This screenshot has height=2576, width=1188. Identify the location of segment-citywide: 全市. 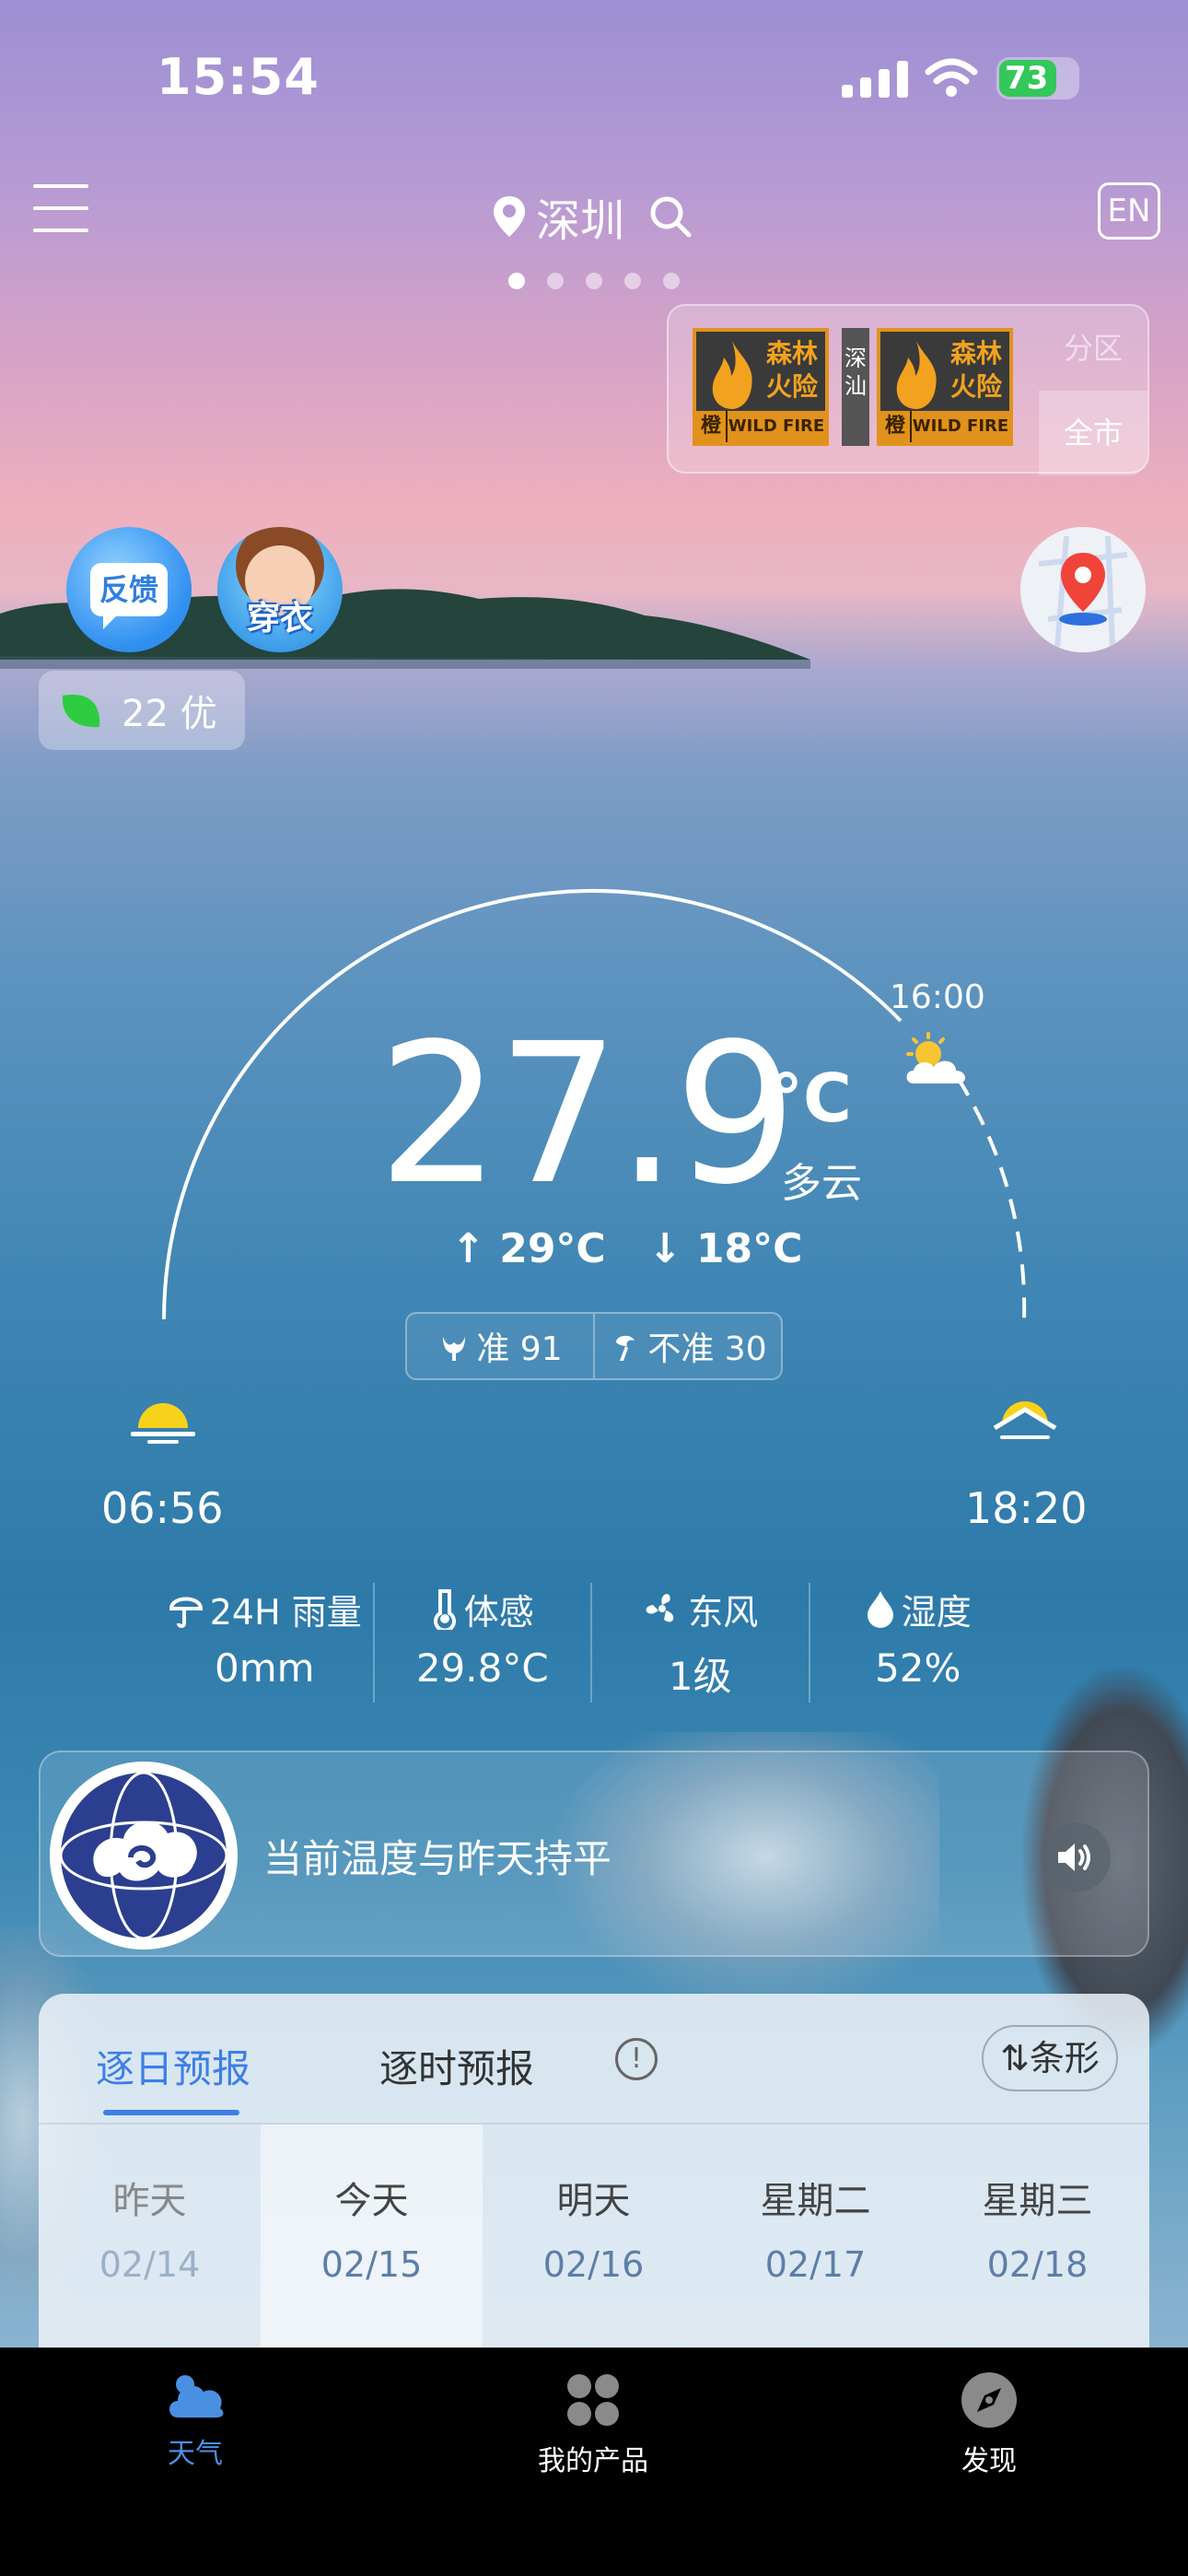
(1093, 433).